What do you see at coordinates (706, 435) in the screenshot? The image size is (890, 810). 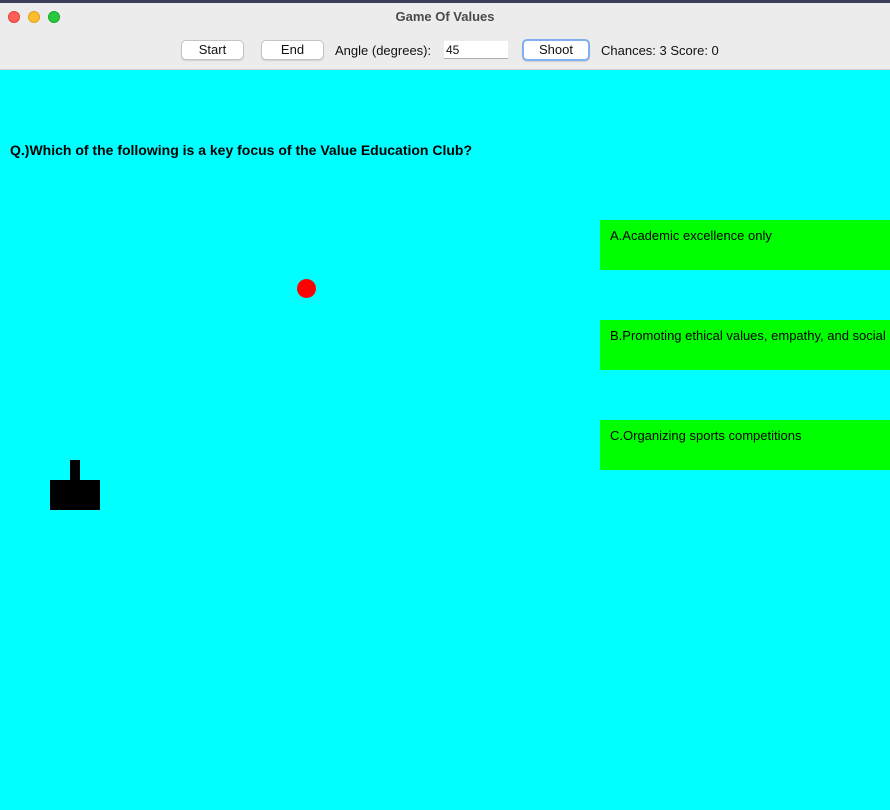 I see `answer-label-c: C.Organizing sports competitions` at bounding box center [706, 435].